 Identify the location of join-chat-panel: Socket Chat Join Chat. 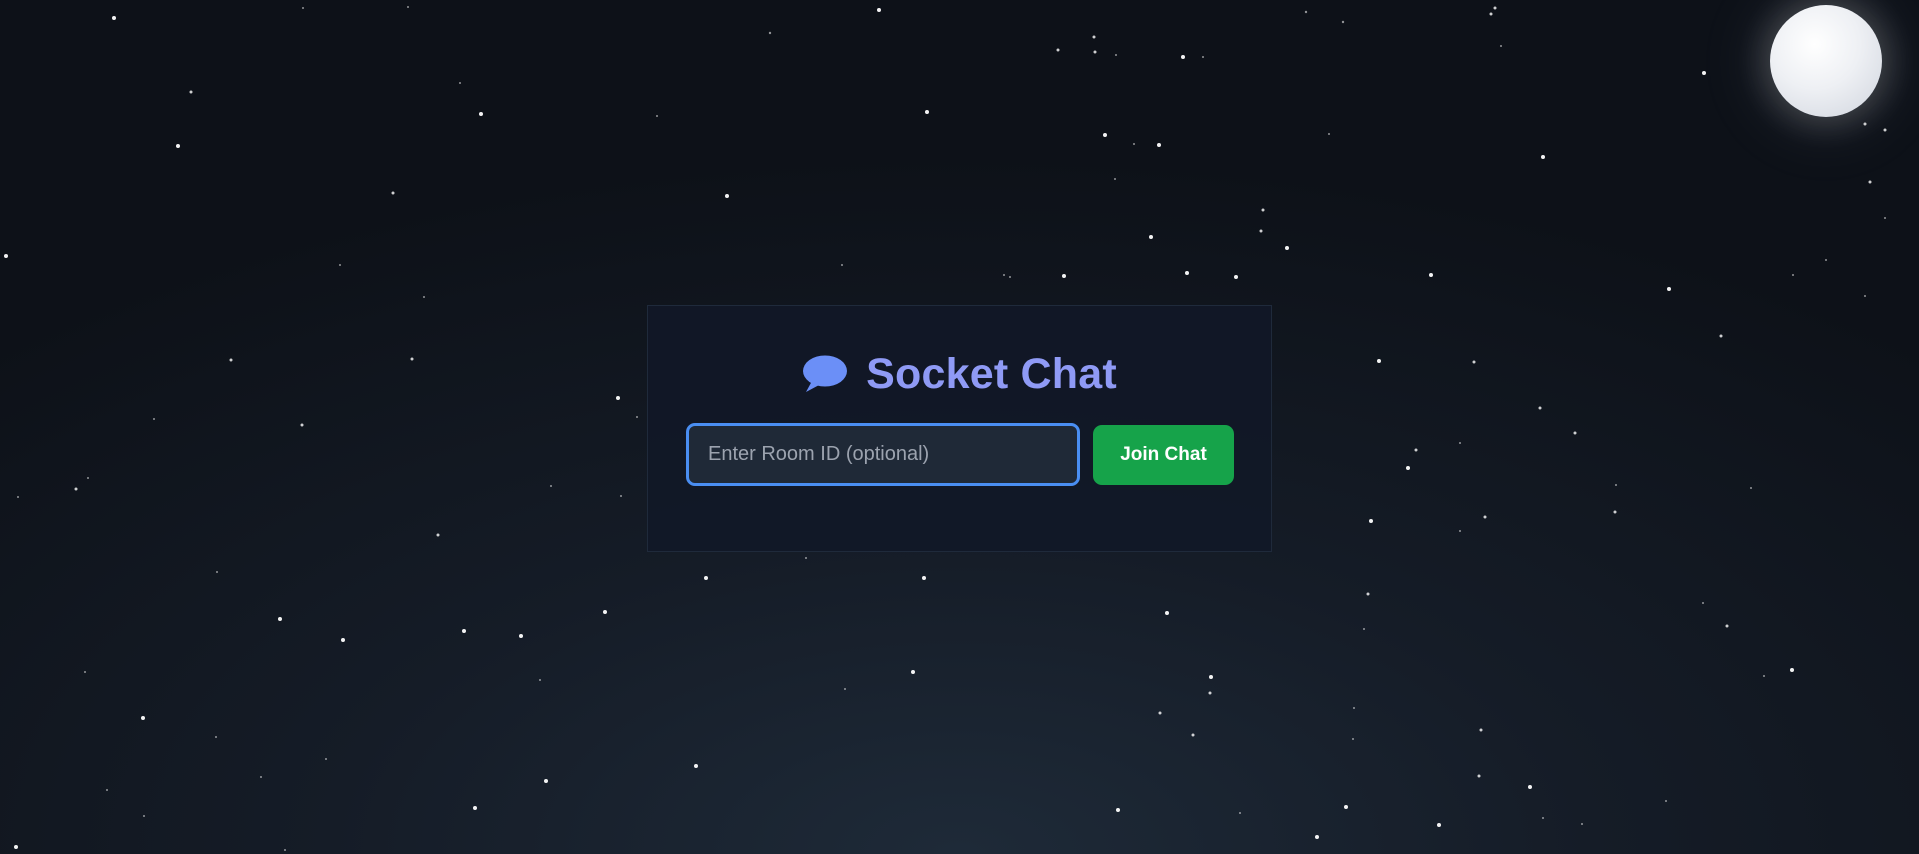
(959, 428).